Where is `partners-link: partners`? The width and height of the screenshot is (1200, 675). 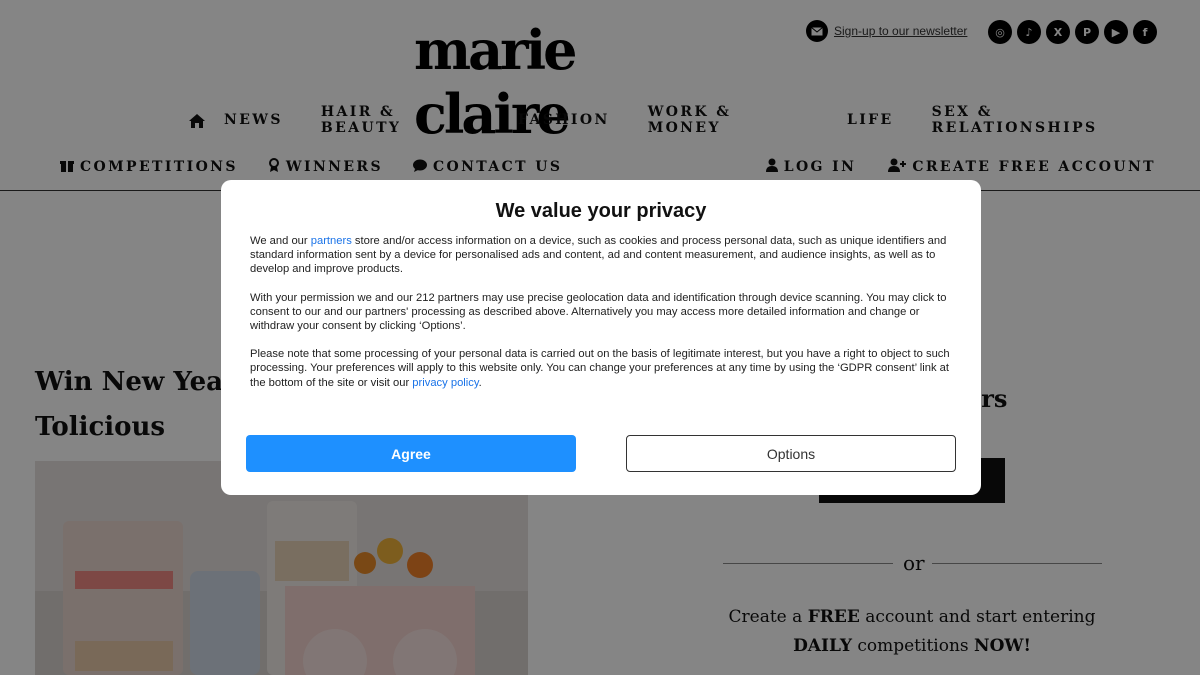
partners-link: partners is located at coordinates (331, 241).